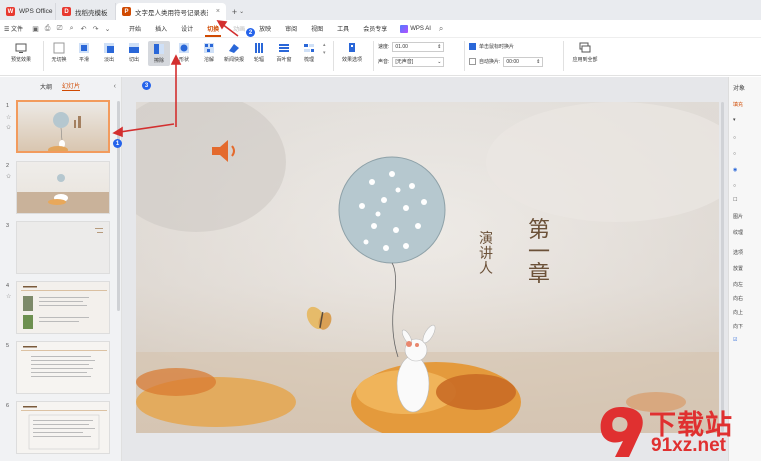 This screenshot has width=761, height=461. I want to click on effect-wheel: 轮辐, so click(259, 52).